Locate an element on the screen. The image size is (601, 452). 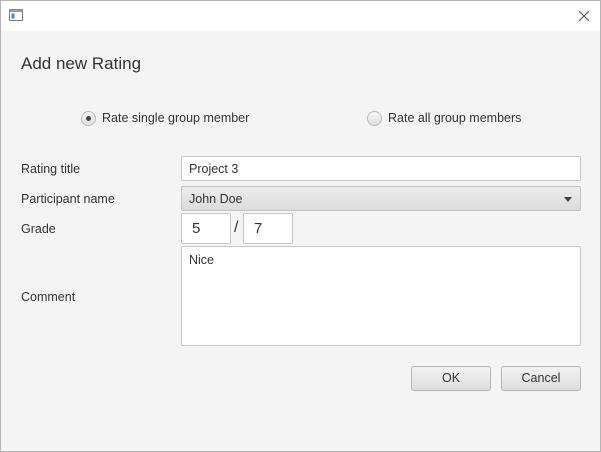
participant-dropdown-value: John Doe is located at coordinates (216, 199).